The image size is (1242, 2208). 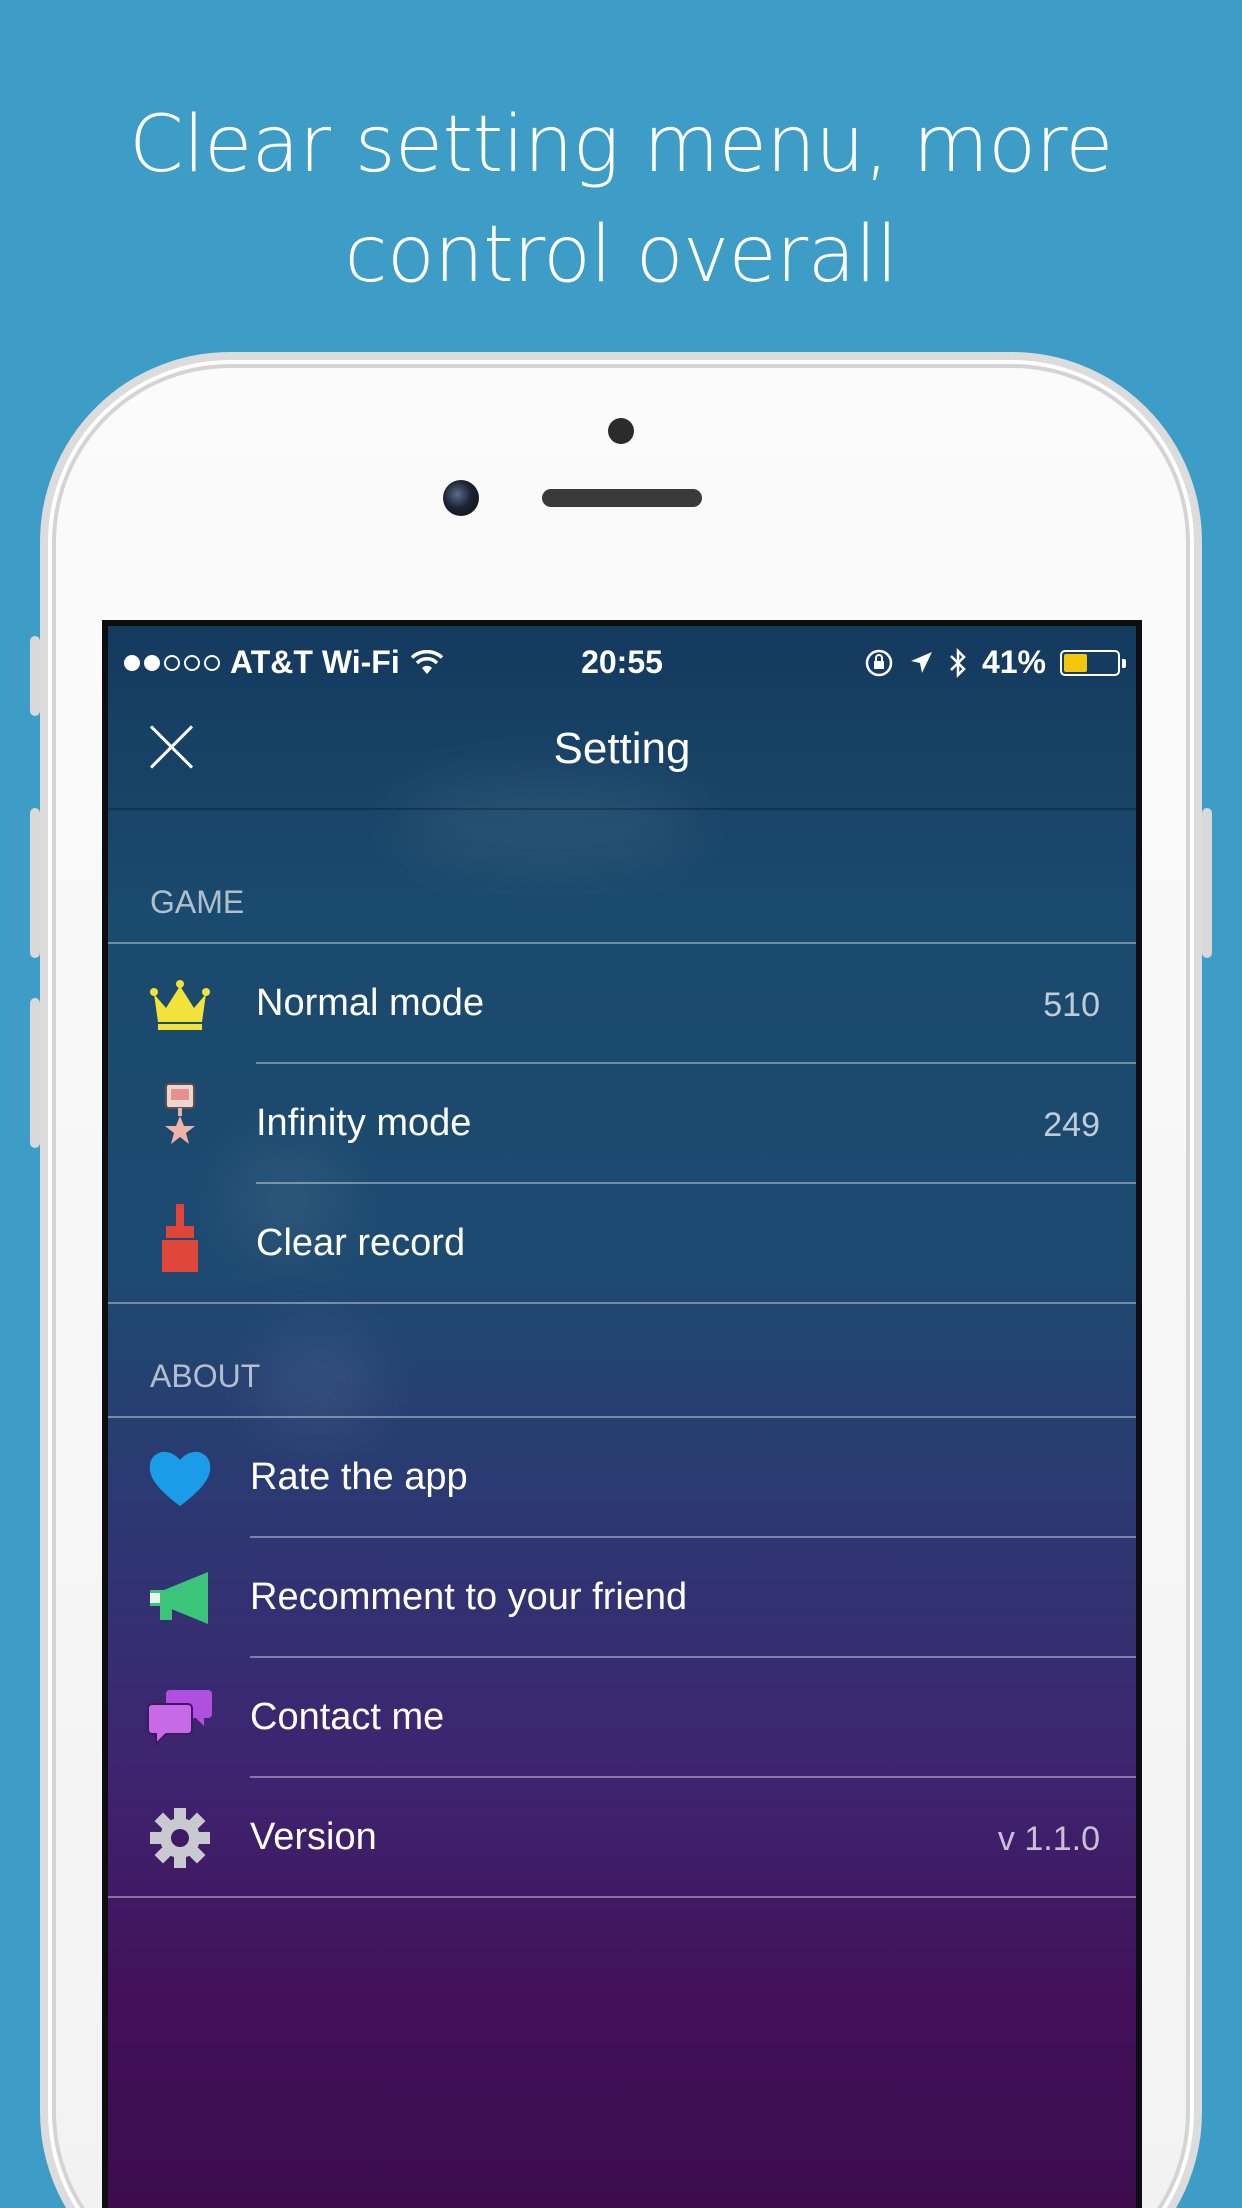 What do you see at coordinates (622, 748) in the screenshot?
I see `page-title: Setting` at bounding box center [622, 748].